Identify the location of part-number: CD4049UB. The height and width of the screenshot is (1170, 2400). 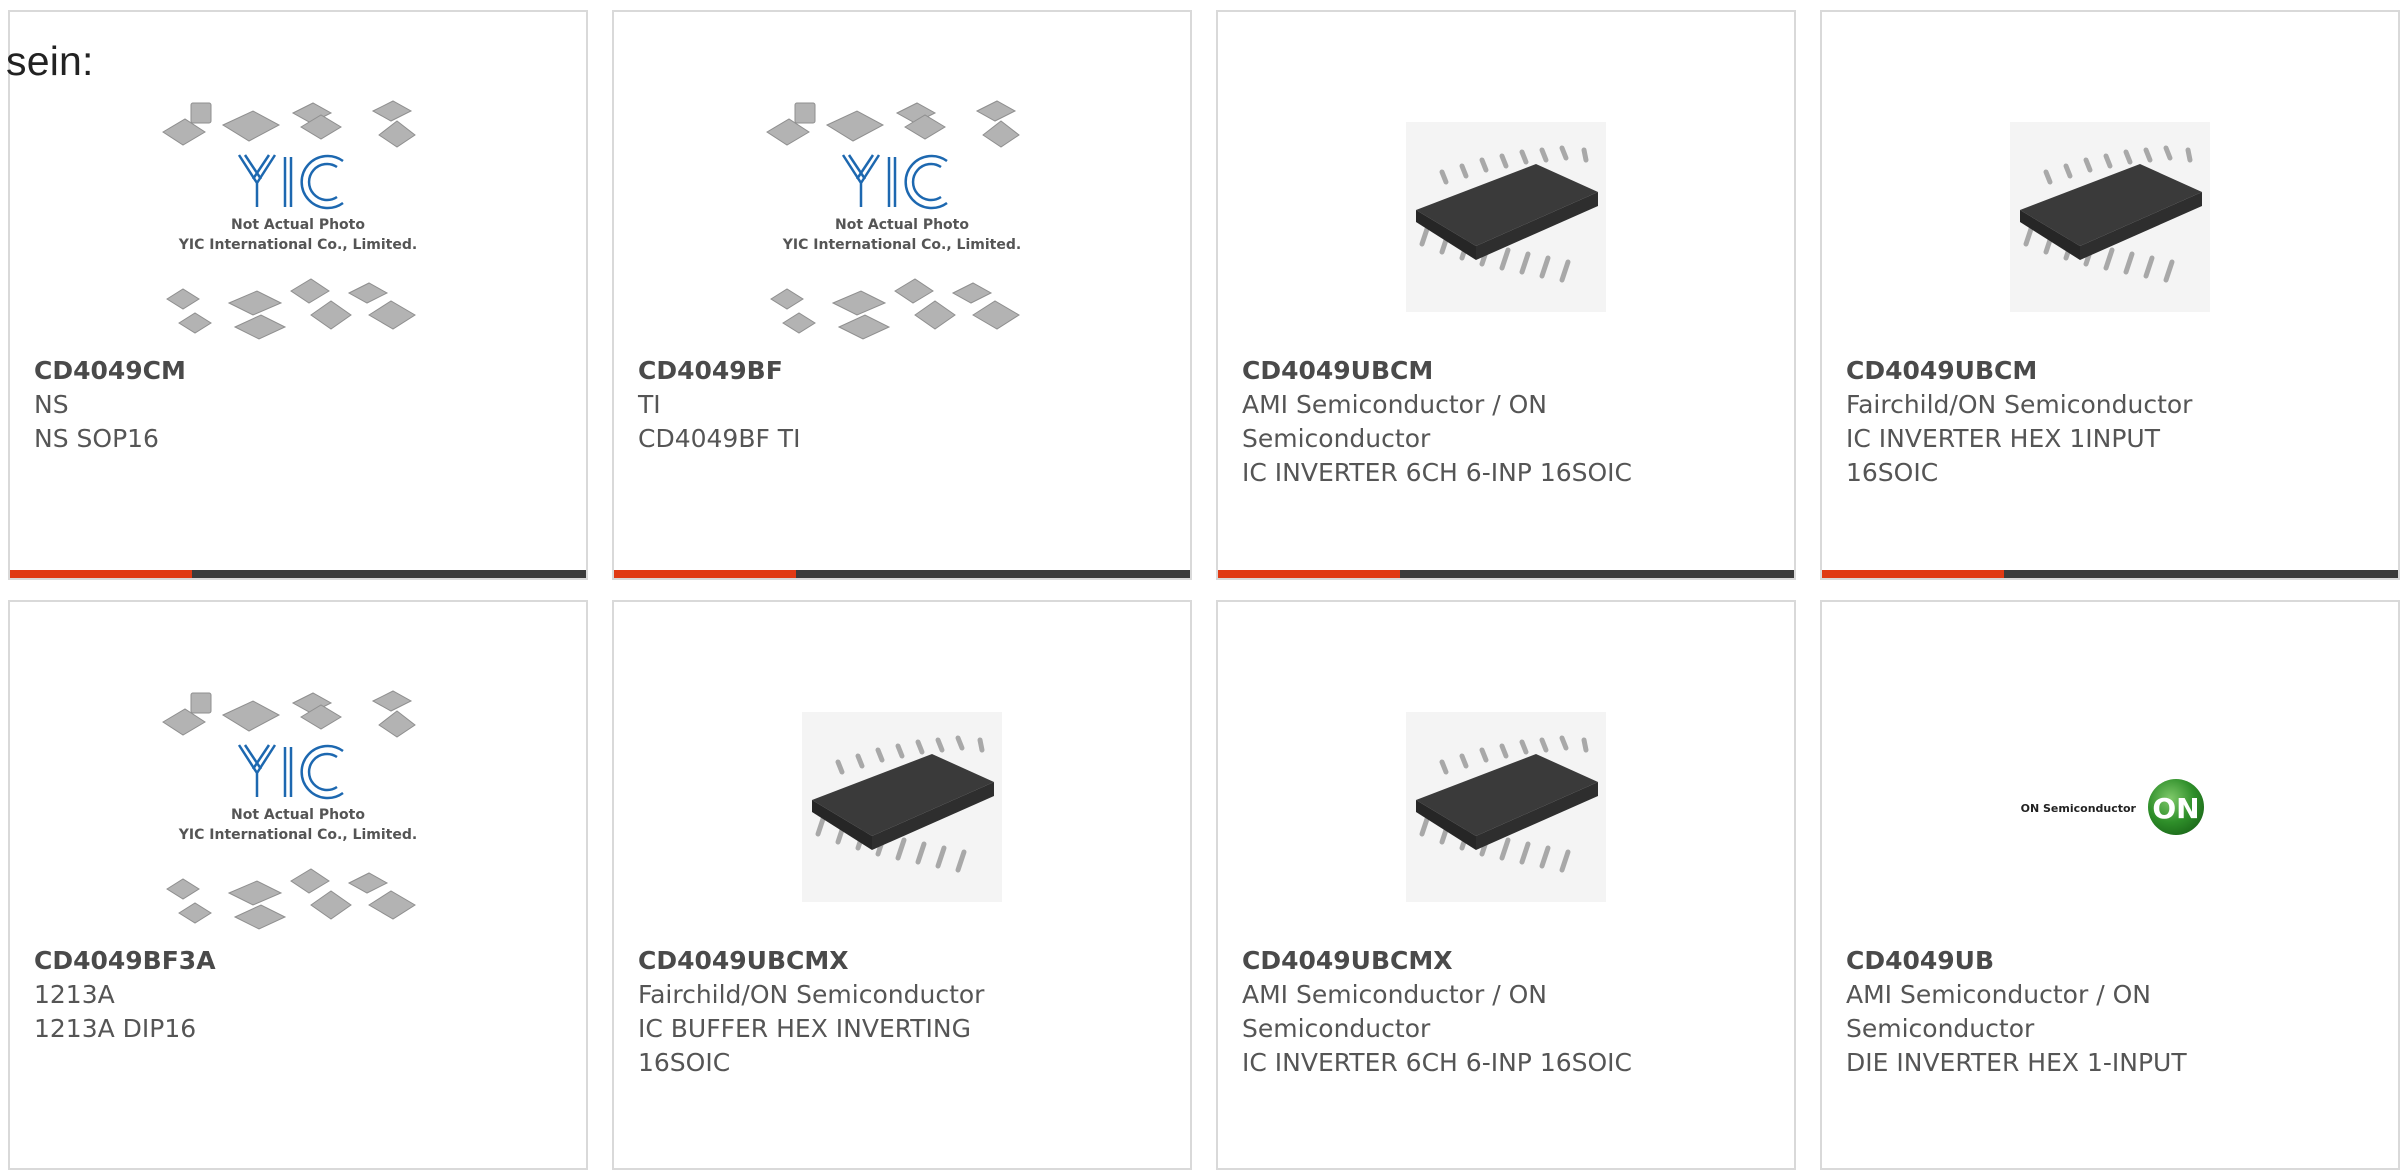
(2112, 961).